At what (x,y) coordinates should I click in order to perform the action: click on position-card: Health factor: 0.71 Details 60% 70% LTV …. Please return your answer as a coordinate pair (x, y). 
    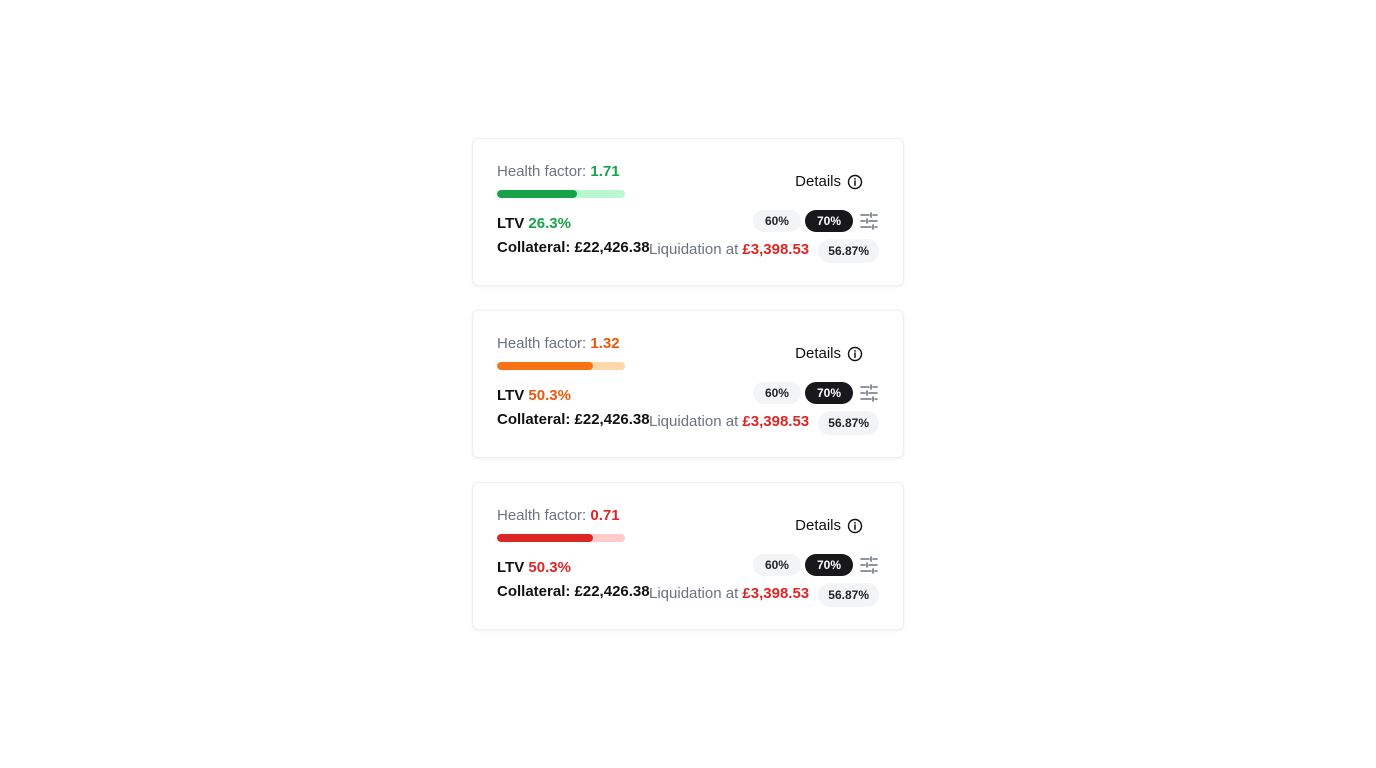
    Looking at the image, I should click on (688, 556).